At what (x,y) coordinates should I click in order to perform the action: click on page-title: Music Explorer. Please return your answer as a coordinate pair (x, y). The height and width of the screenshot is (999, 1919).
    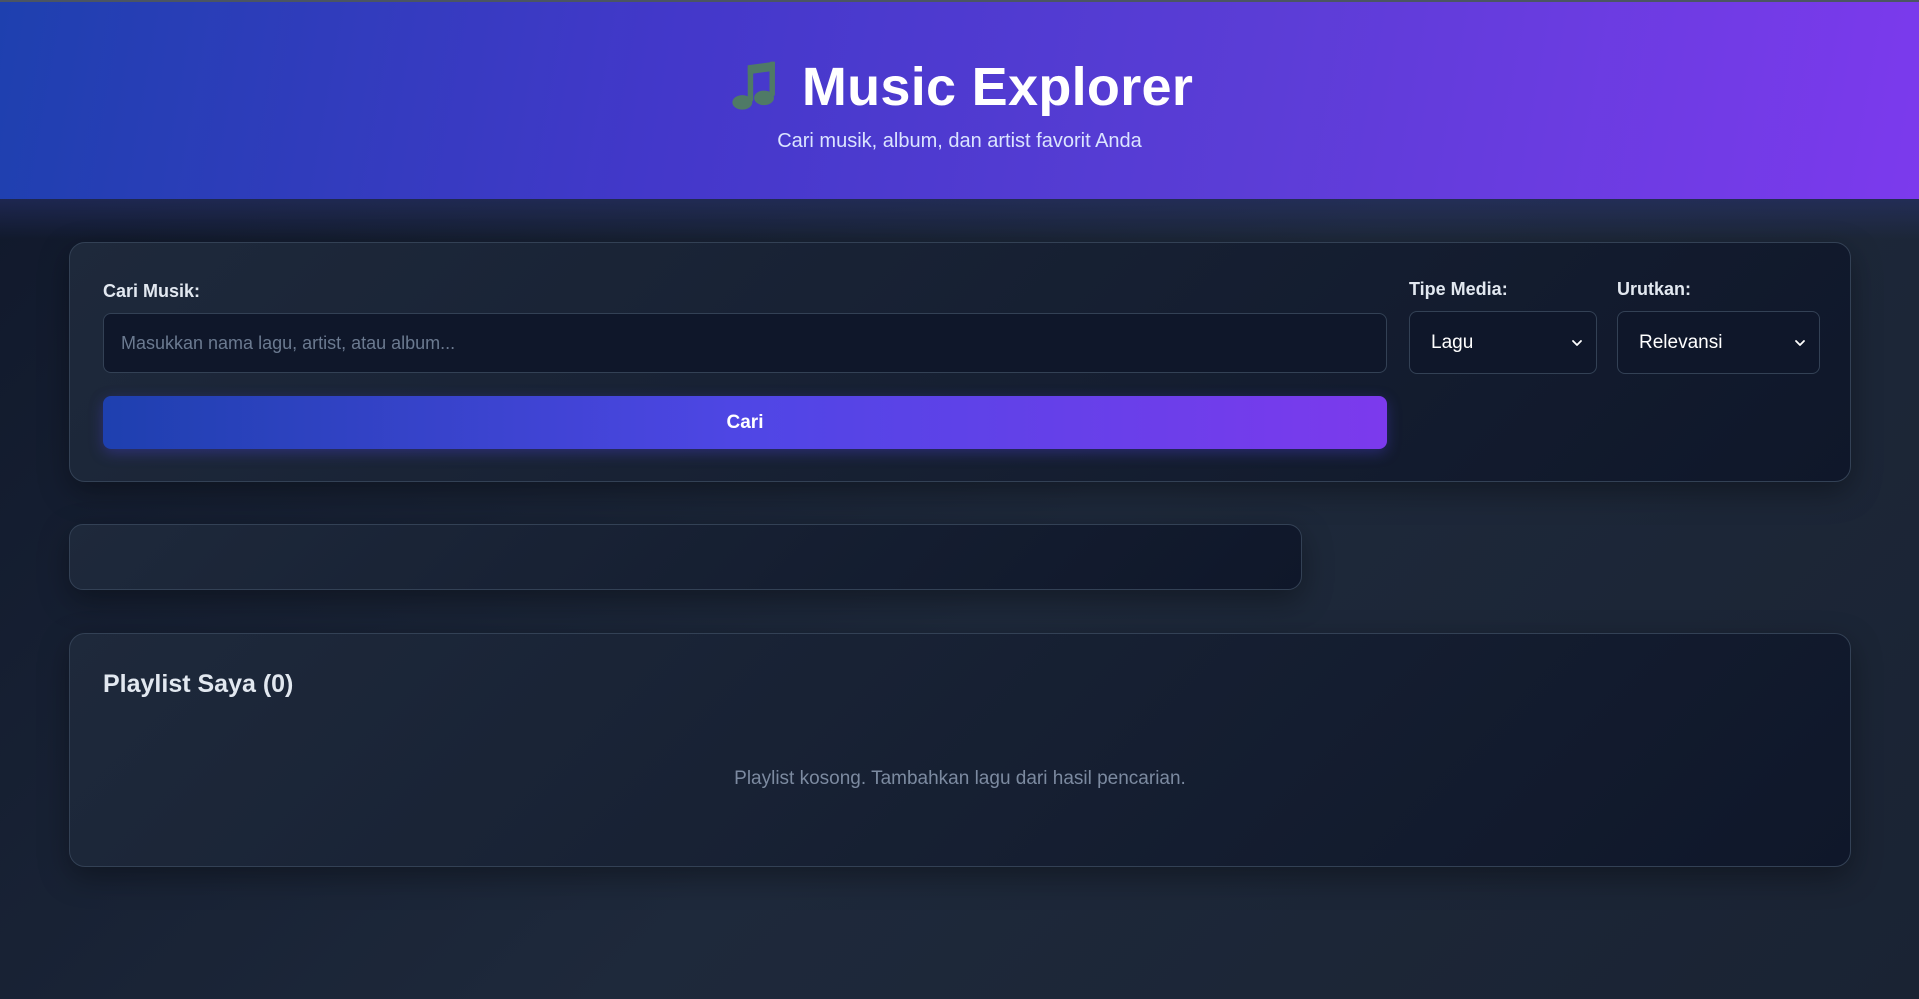
    Looking at the image, I should click on (997, 87).